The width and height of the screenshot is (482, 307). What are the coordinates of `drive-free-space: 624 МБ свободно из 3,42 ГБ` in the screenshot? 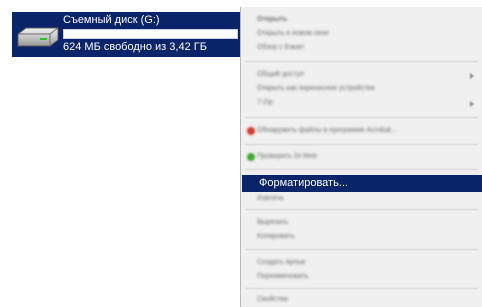 It's located at (135, 47).